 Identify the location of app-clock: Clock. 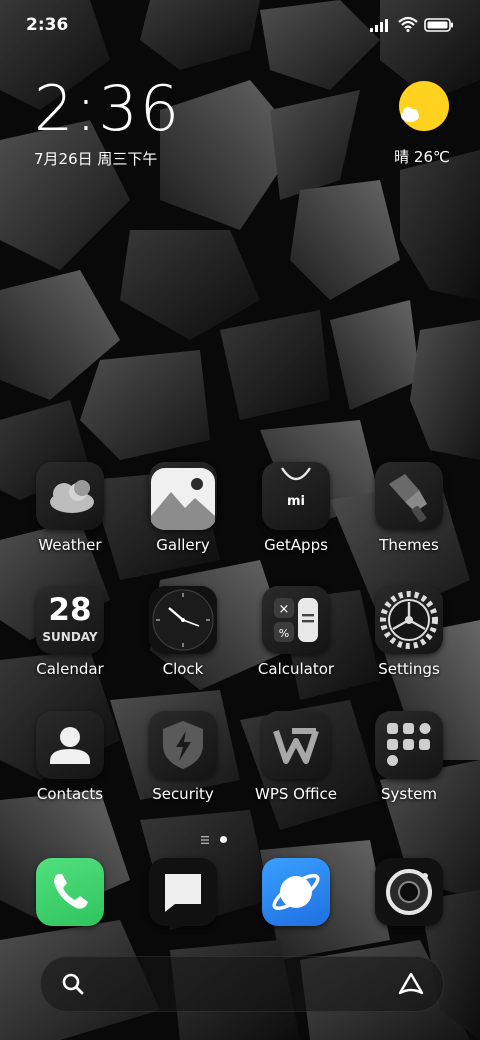
(183, 632).